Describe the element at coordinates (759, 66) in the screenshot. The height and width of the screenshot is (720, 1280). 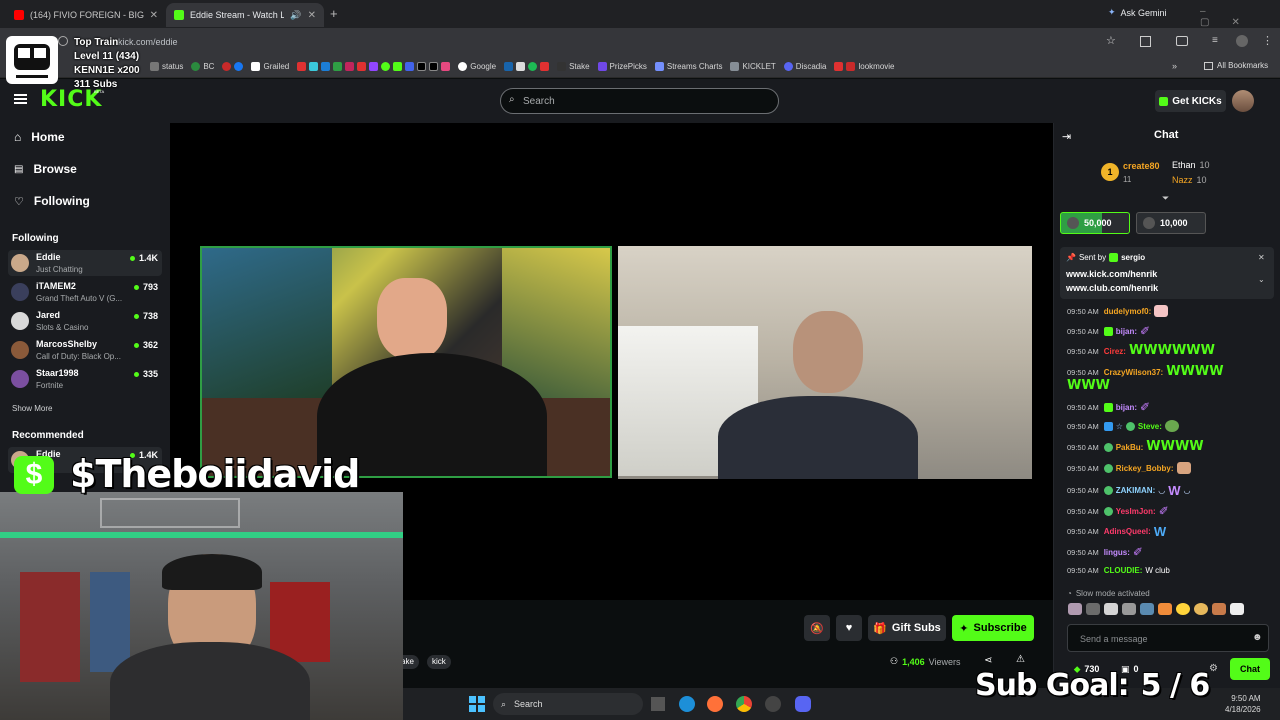
I see `bookmark-label: KICKLET` at that location.